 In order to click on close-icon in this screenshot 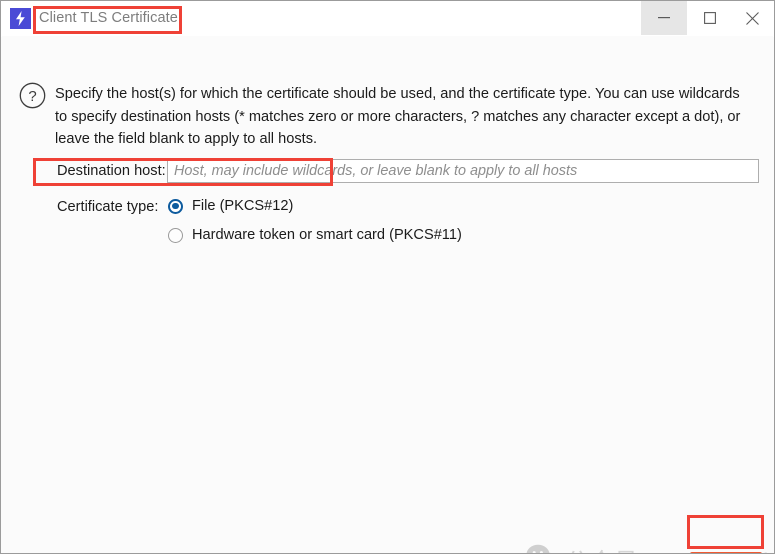, I will do `click(752, 18)`.